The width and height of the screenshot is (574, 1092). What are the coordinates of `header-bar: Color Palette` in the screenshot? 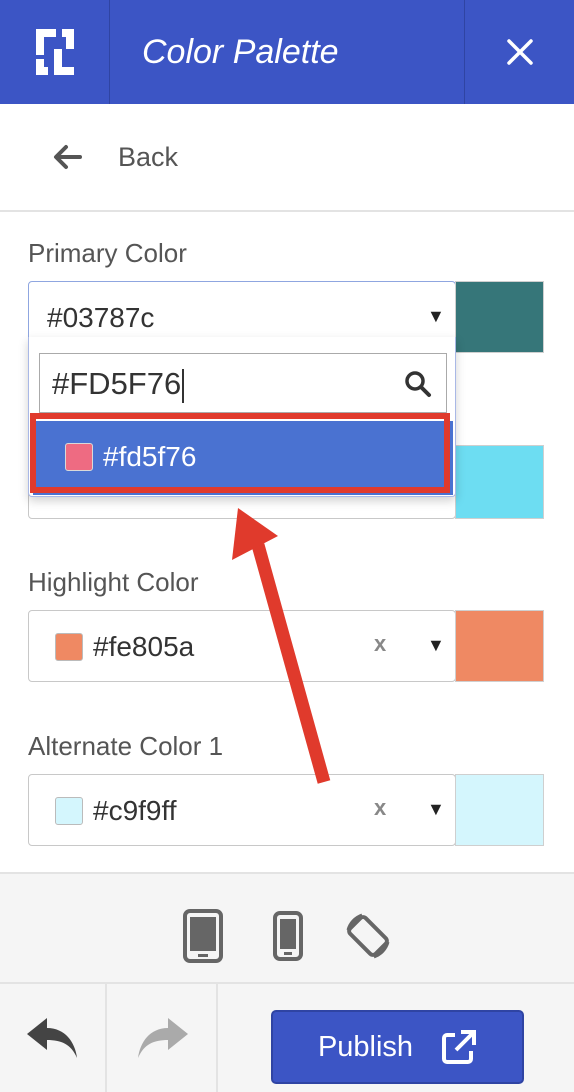 It's located at (287, 52).